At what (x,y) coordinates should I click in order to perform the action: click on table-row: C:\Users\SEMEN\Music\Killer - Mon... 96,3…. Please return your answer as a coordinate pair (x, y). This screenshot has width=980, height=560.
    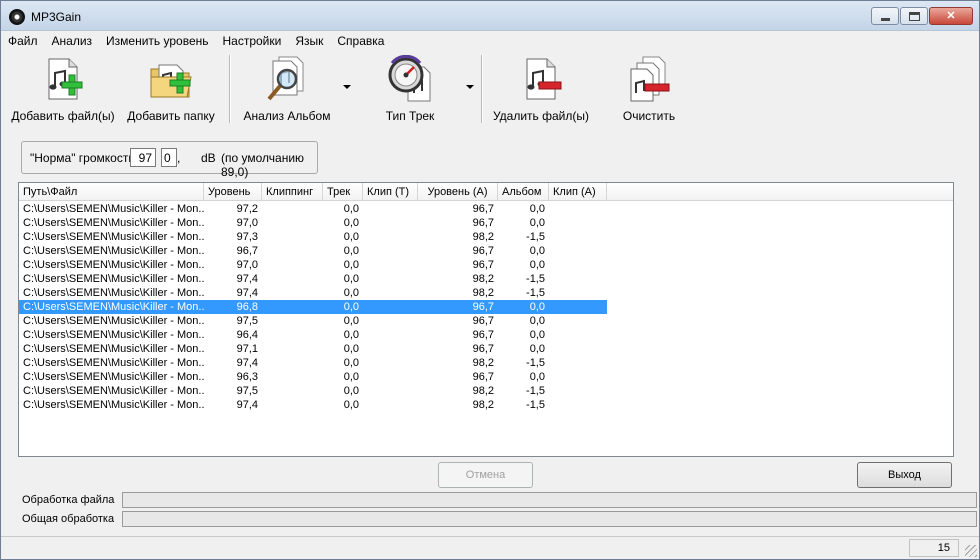
    Looking at the image, I should click on (313, 377).